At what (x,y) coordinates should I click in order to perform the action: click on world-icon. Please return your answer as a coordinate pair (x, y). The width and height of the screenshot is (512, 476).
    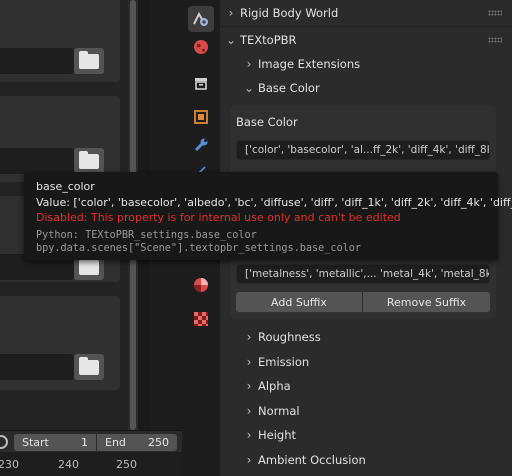
    Looking at the image, I should click on (201, 47).